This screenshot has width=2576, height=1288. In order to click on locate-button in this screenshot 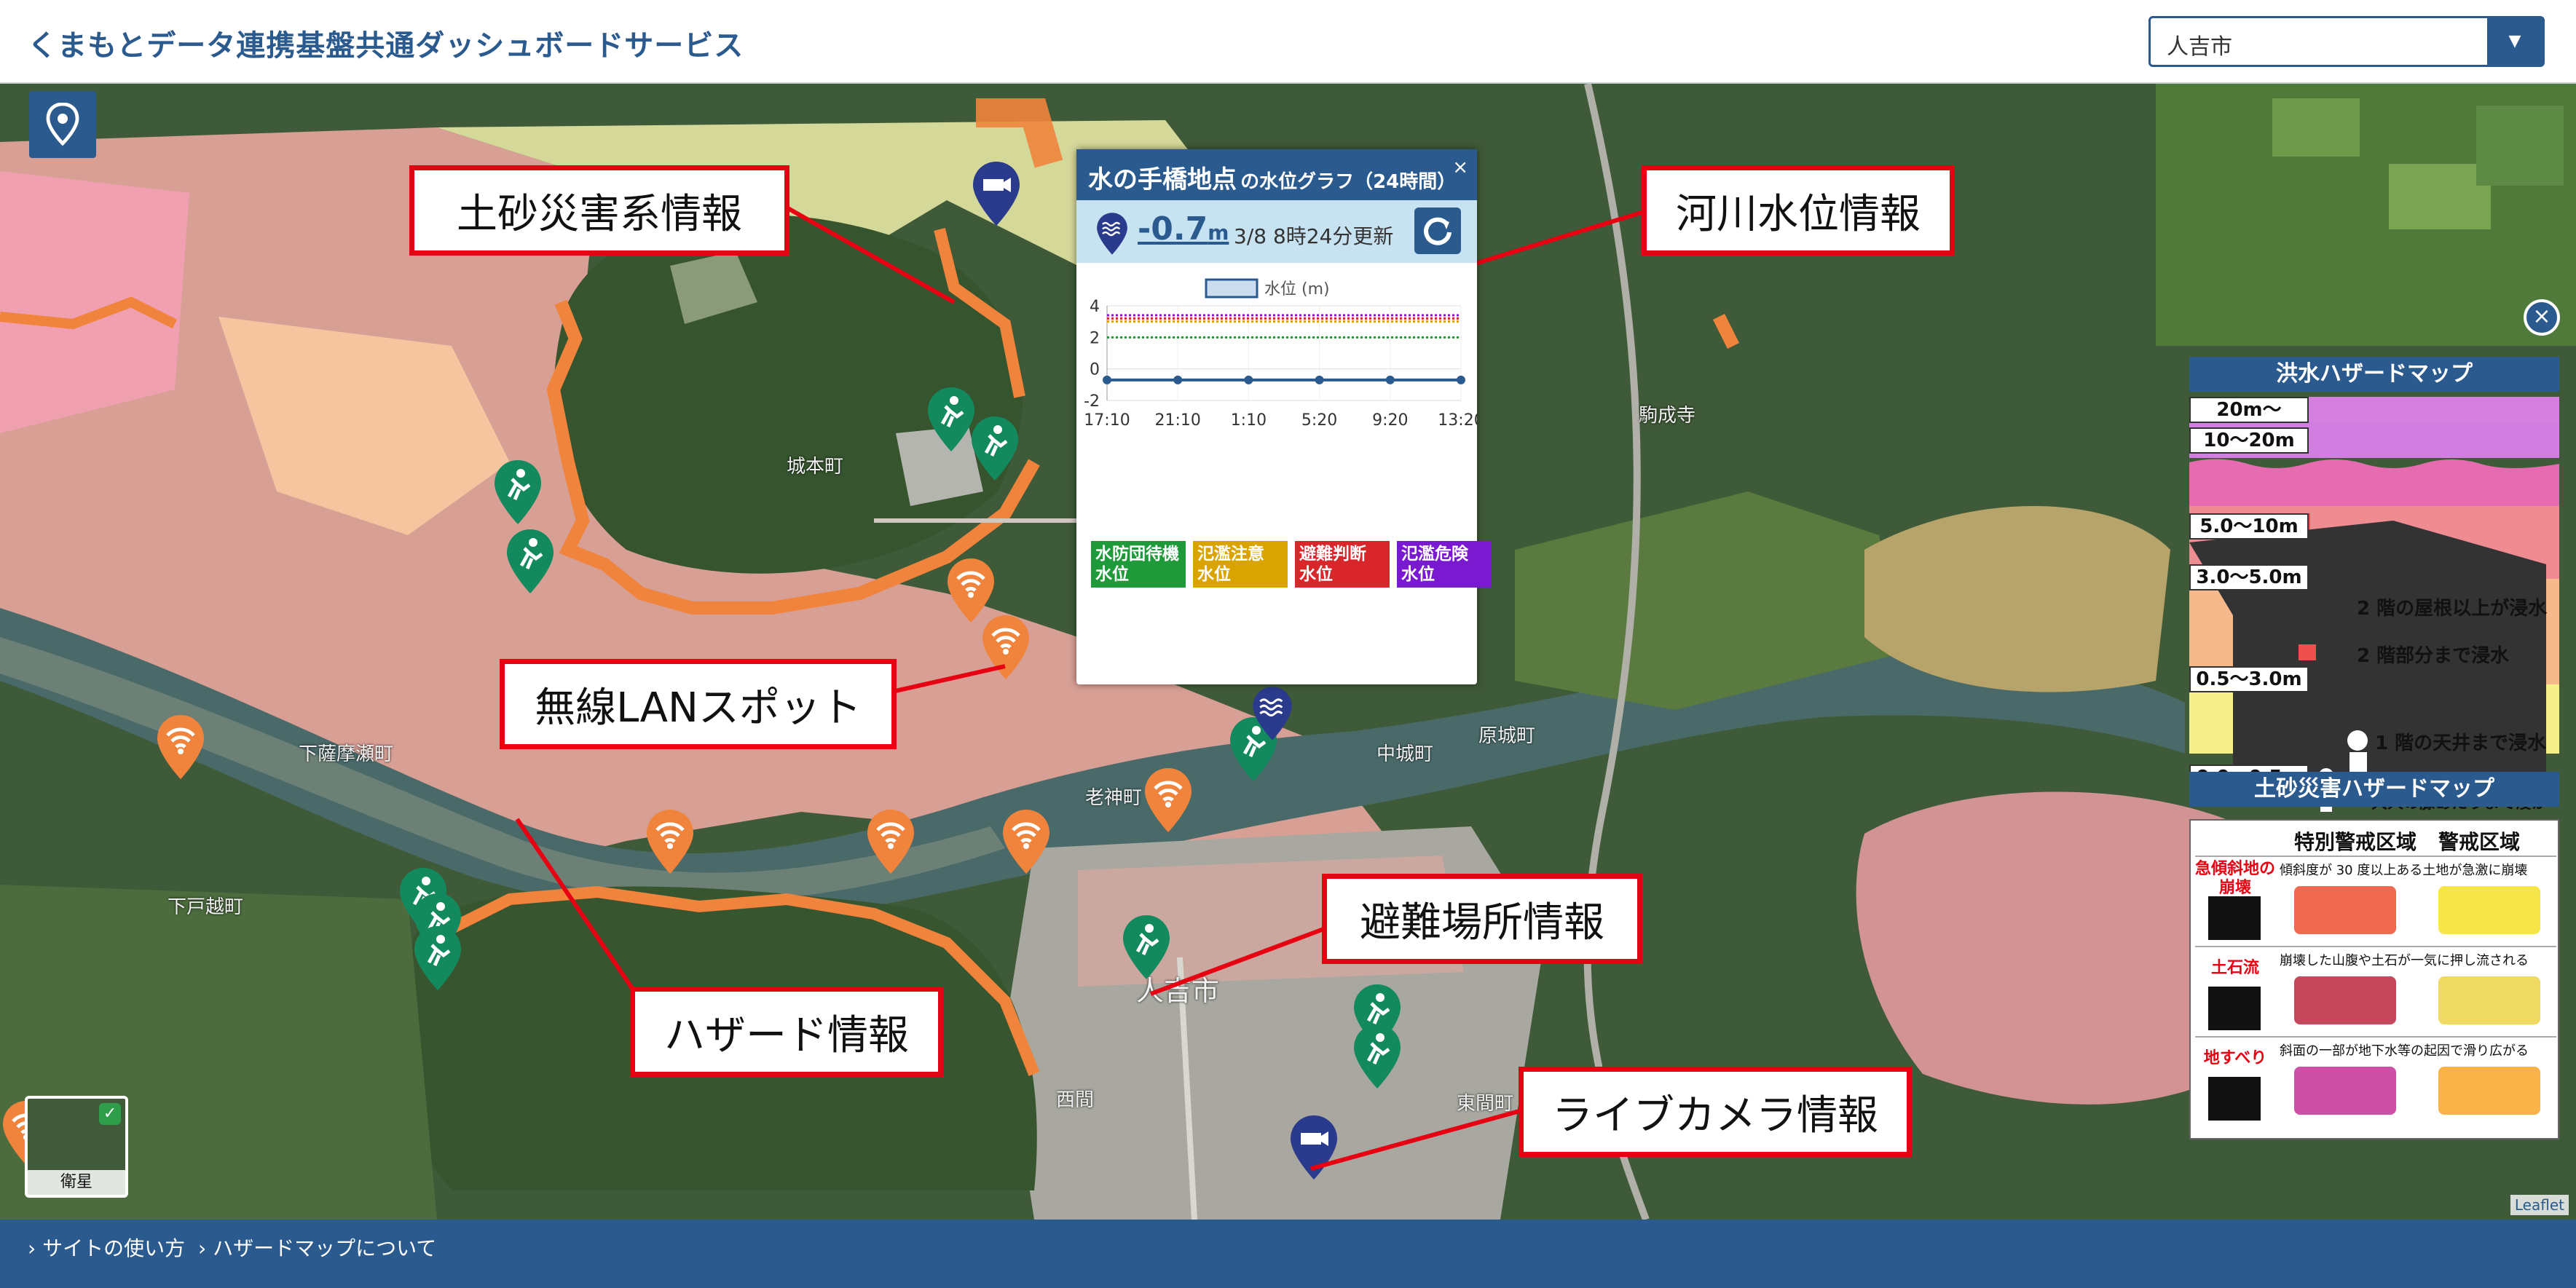, I will do `click(62, 124)`.